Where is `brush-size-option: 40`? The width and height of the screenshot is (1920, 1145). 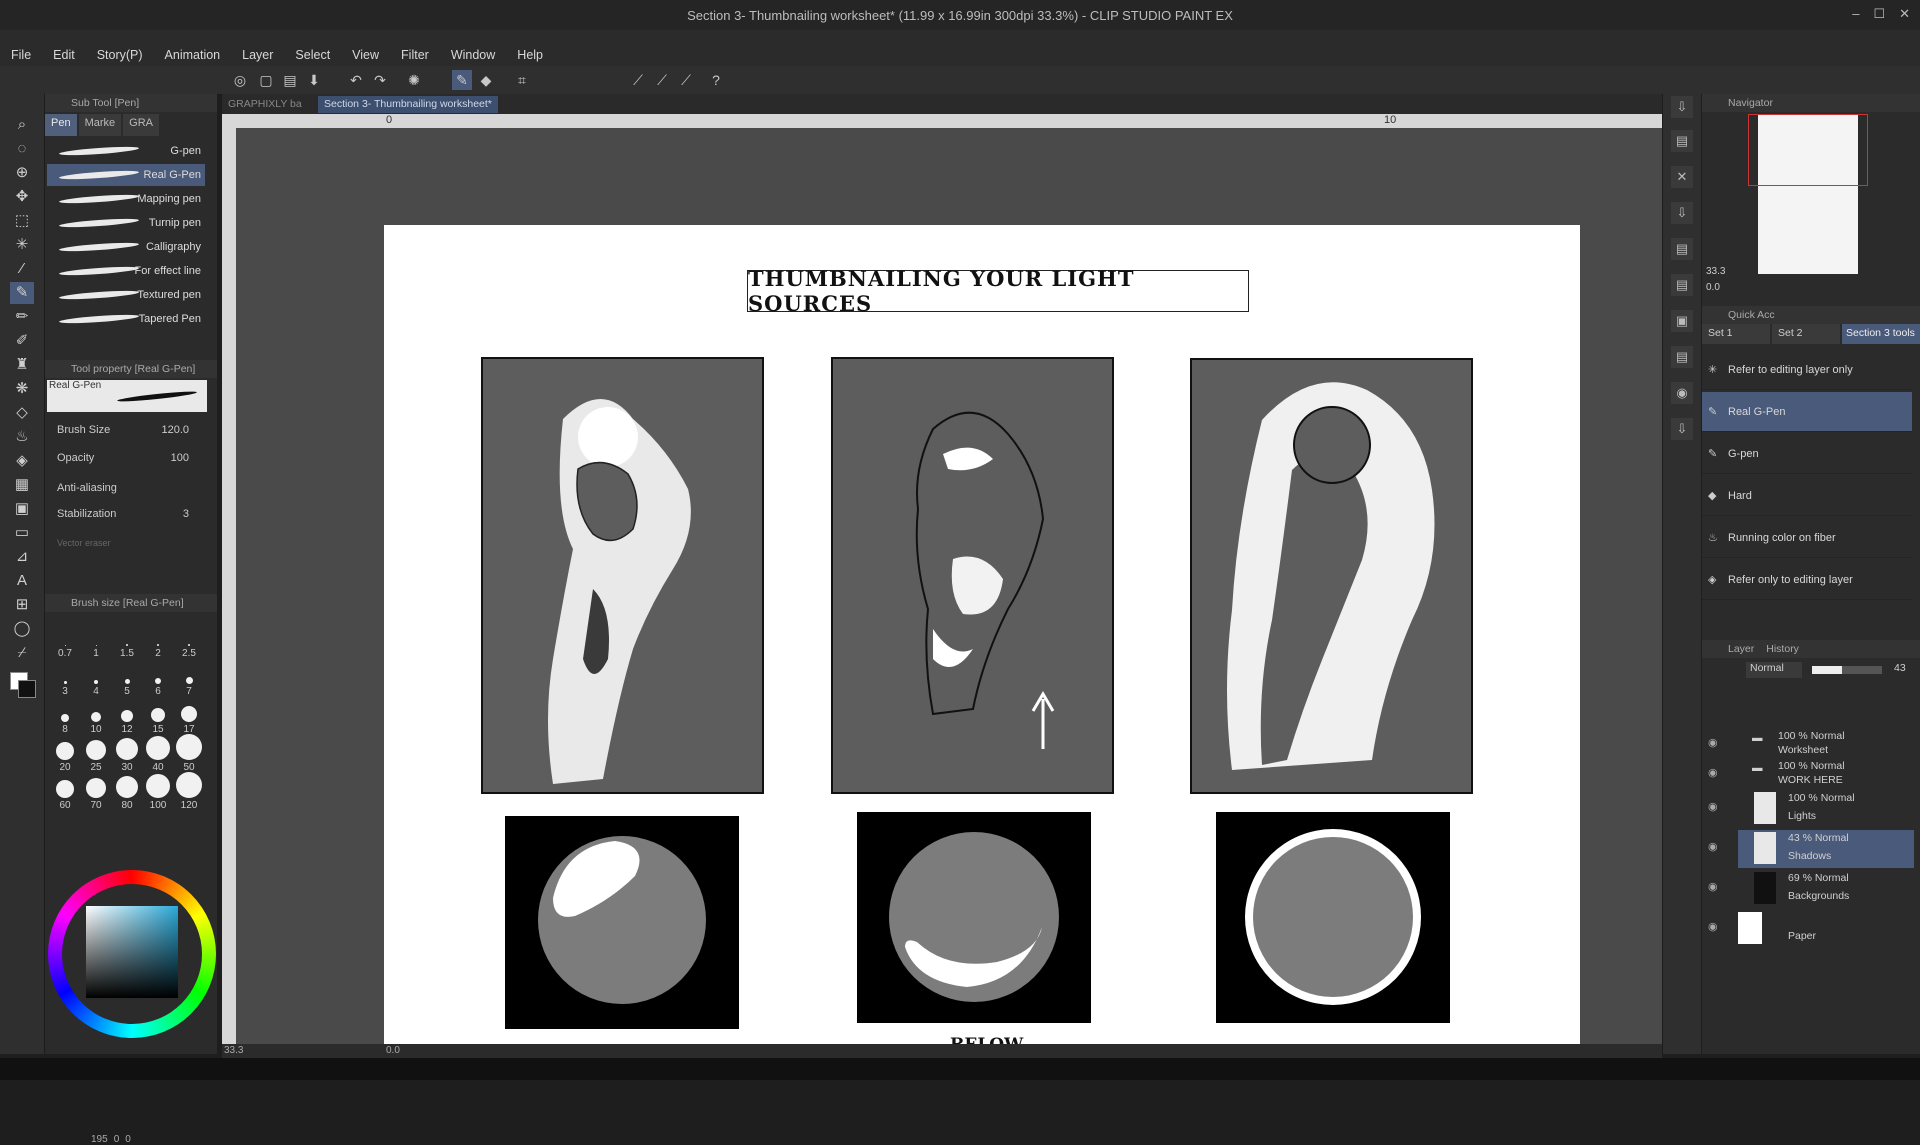
brush-size-option: 40 is located at coordinates (158, 754).